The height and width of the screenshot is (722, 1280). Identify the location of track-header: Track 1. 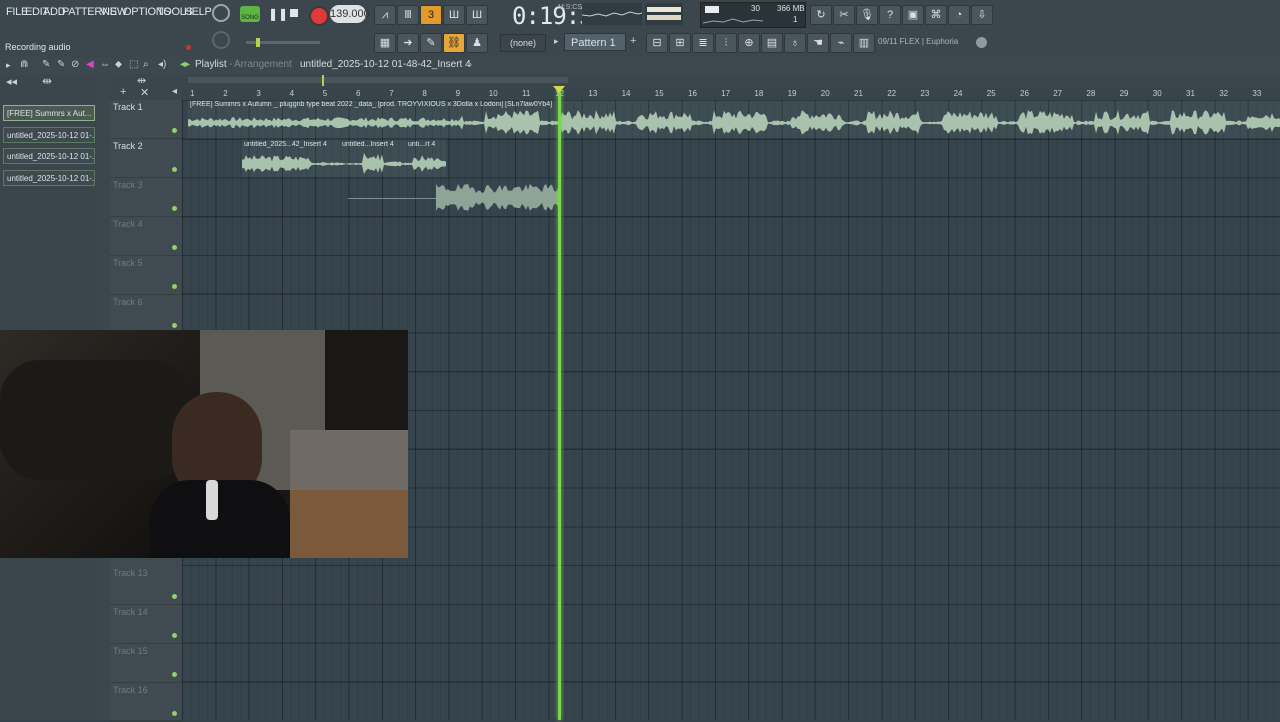
(146, 119).